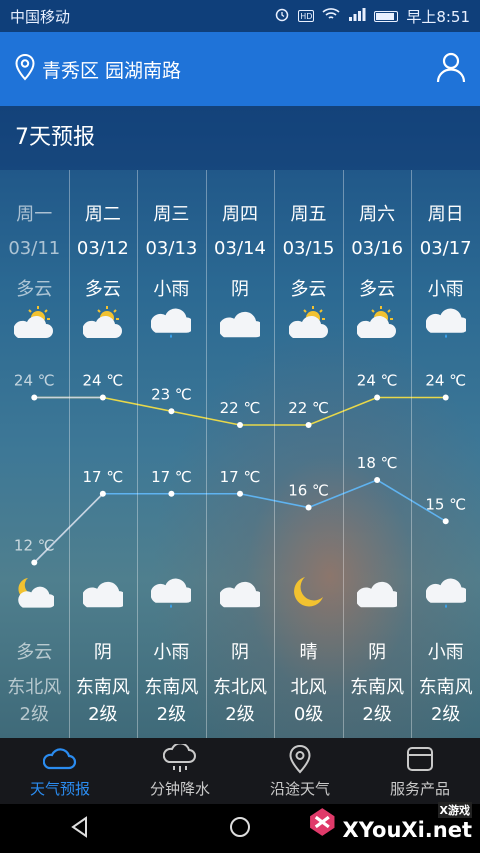  What do you see at coordinates (34, 652) in the screenshot?
I see `night-condition: 多云` at bounding box center [34, 652].